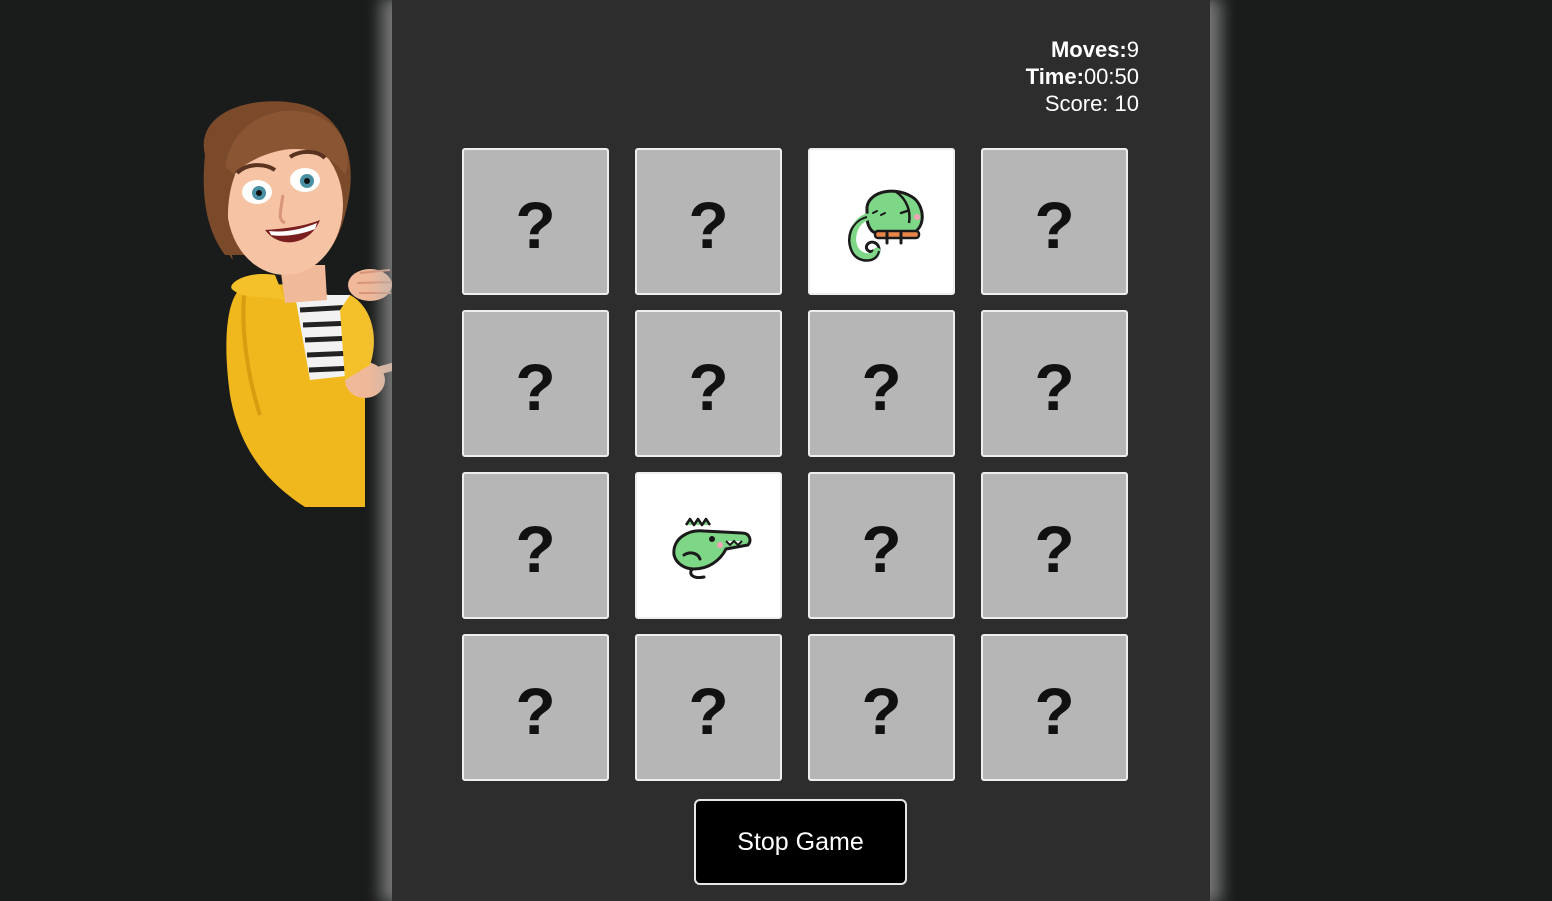 This screenshot has height=901, width=1552. I want to click on stop-game-button: Stop Game, so click(800, 842).